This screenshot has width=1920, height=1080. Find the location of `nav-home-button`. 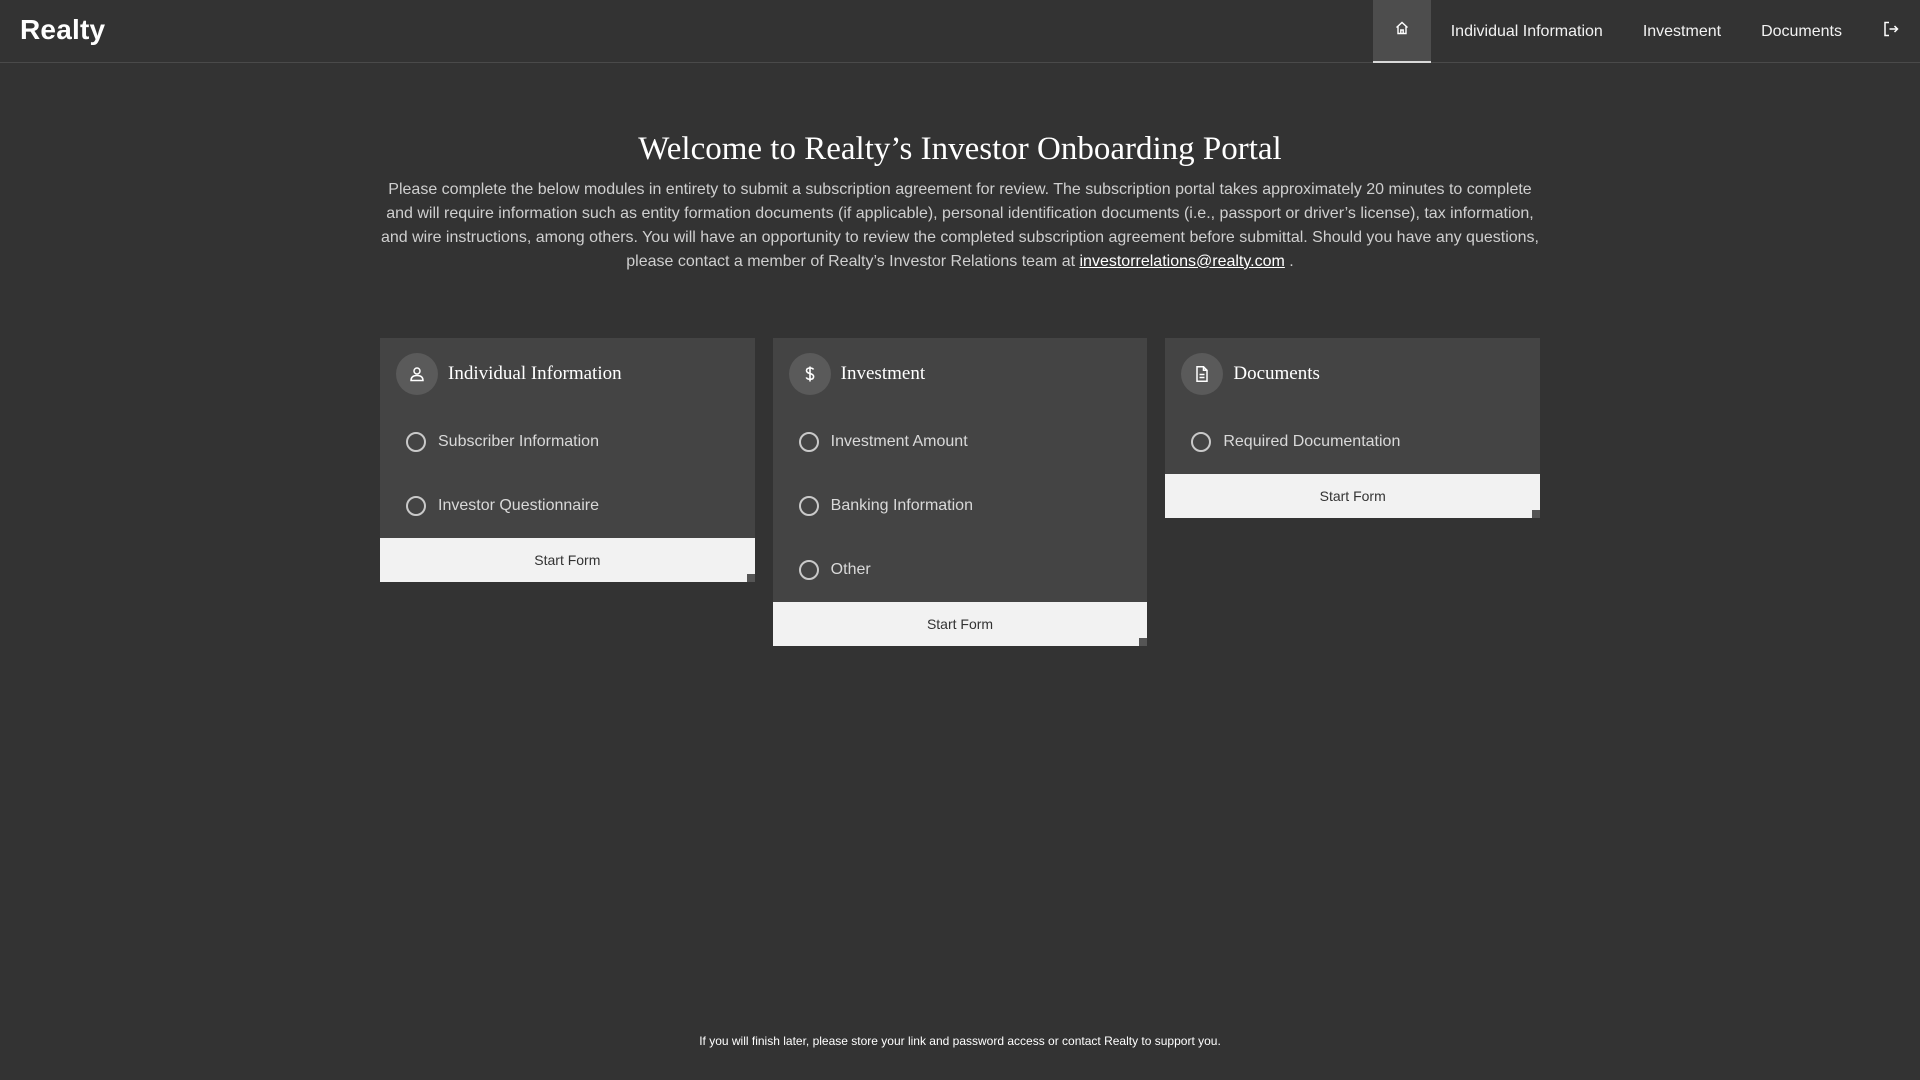

nav-home-button is located at coordinates (1401, 31).